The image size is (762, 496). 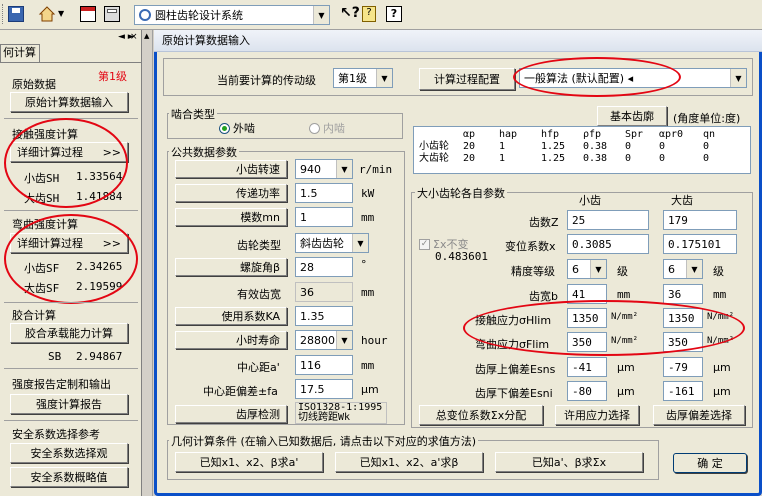 I want to click on gear-type-label: 齿轮类型, so click(x=259, y=245).